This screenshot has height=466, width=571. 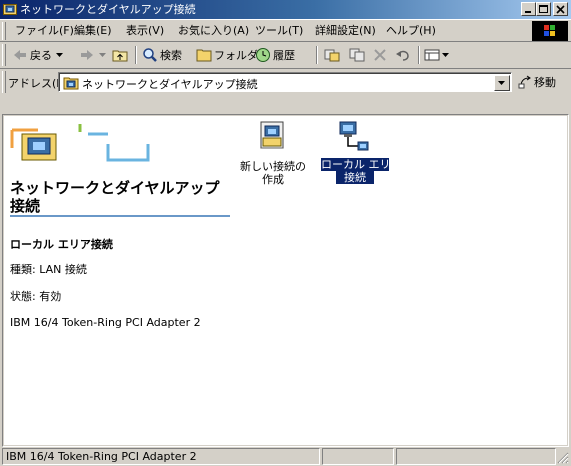 What do you see at coordinates (528, 12) in the screenshot?
I see `minimize-icon` at bounding box center [528, 12].